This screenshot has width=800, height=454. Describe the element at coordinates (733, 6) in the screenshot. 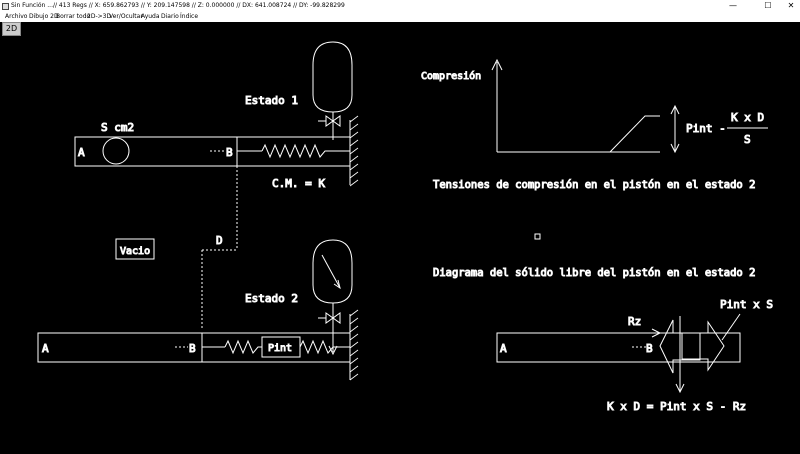

I see `minimize-button: —` at that location.